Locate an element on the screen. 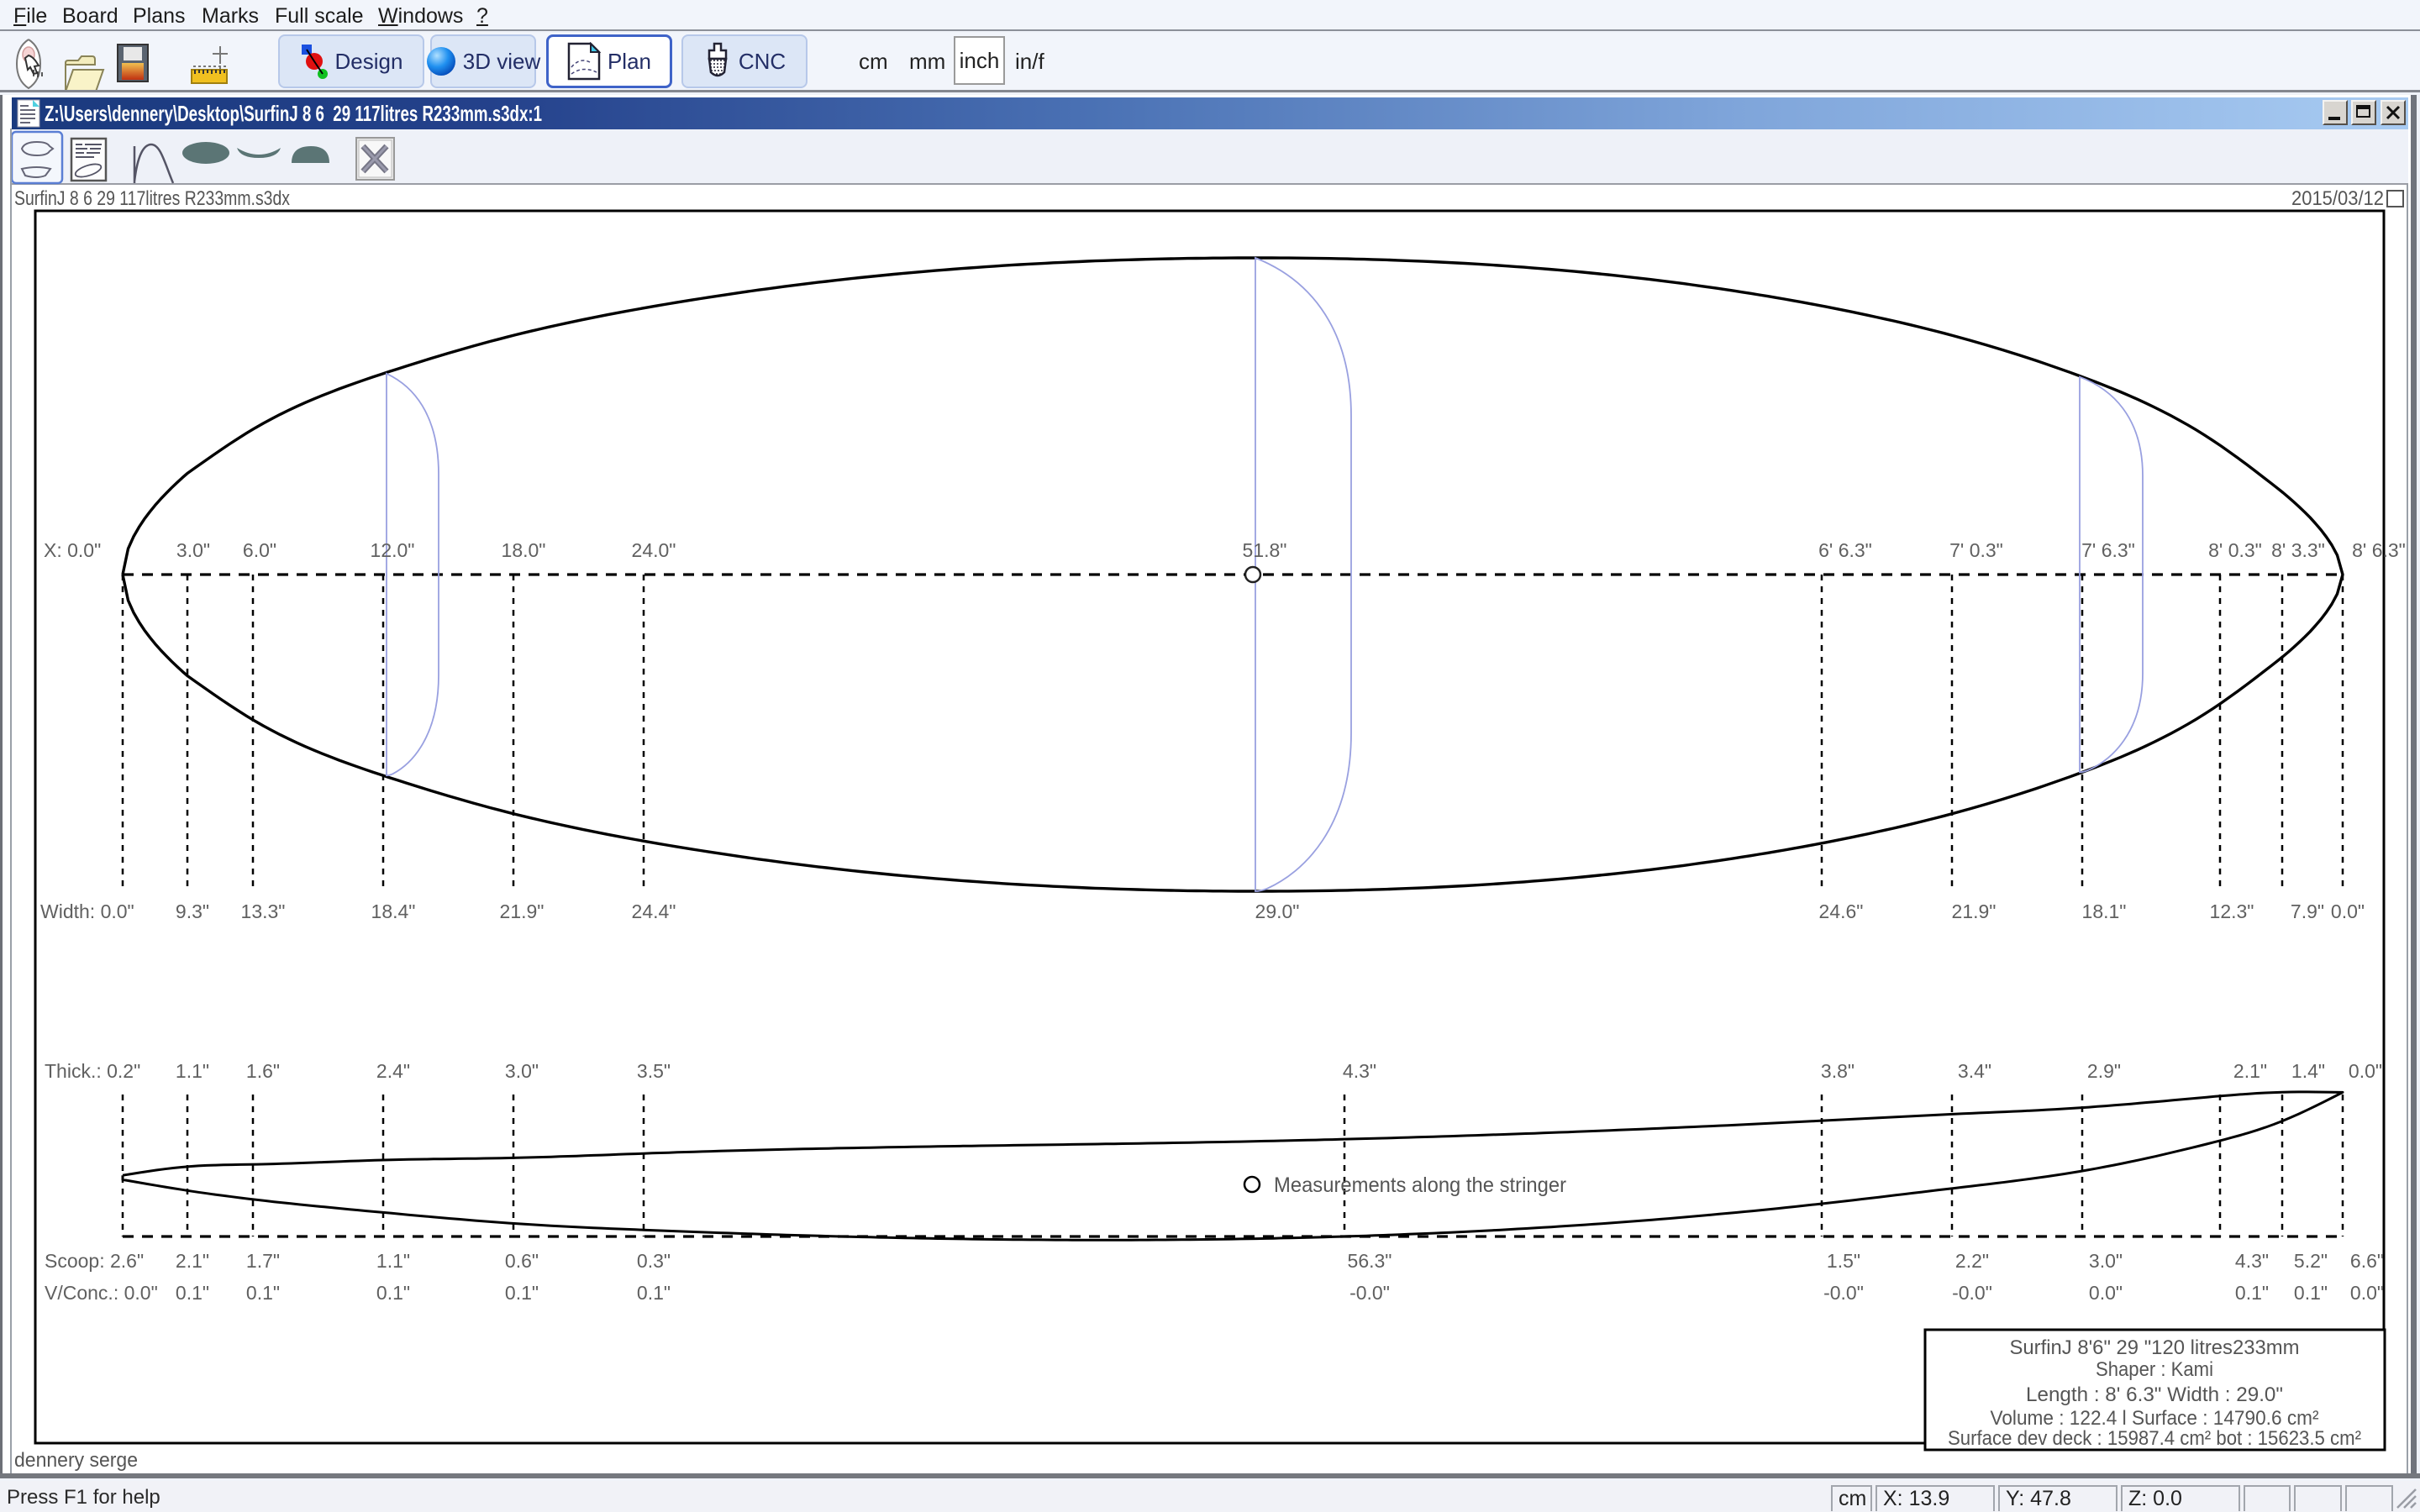 This screenshot has height=1512, width=2420. svg-text: V/Conc.: 0.0" is located at coordinates (101, 1293).